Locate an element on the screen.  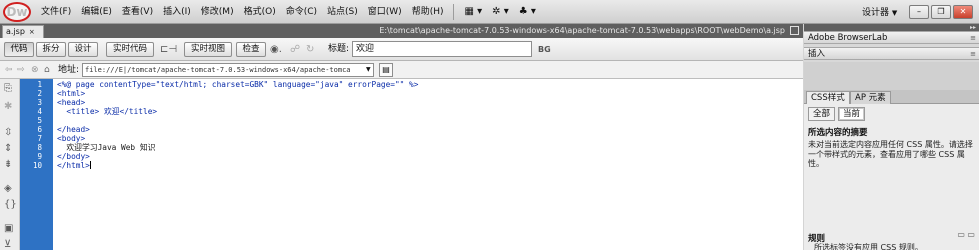
line-number-column: 1 2 3 4 5 6 7 8 9 10 is located at coordinates (36, 164).